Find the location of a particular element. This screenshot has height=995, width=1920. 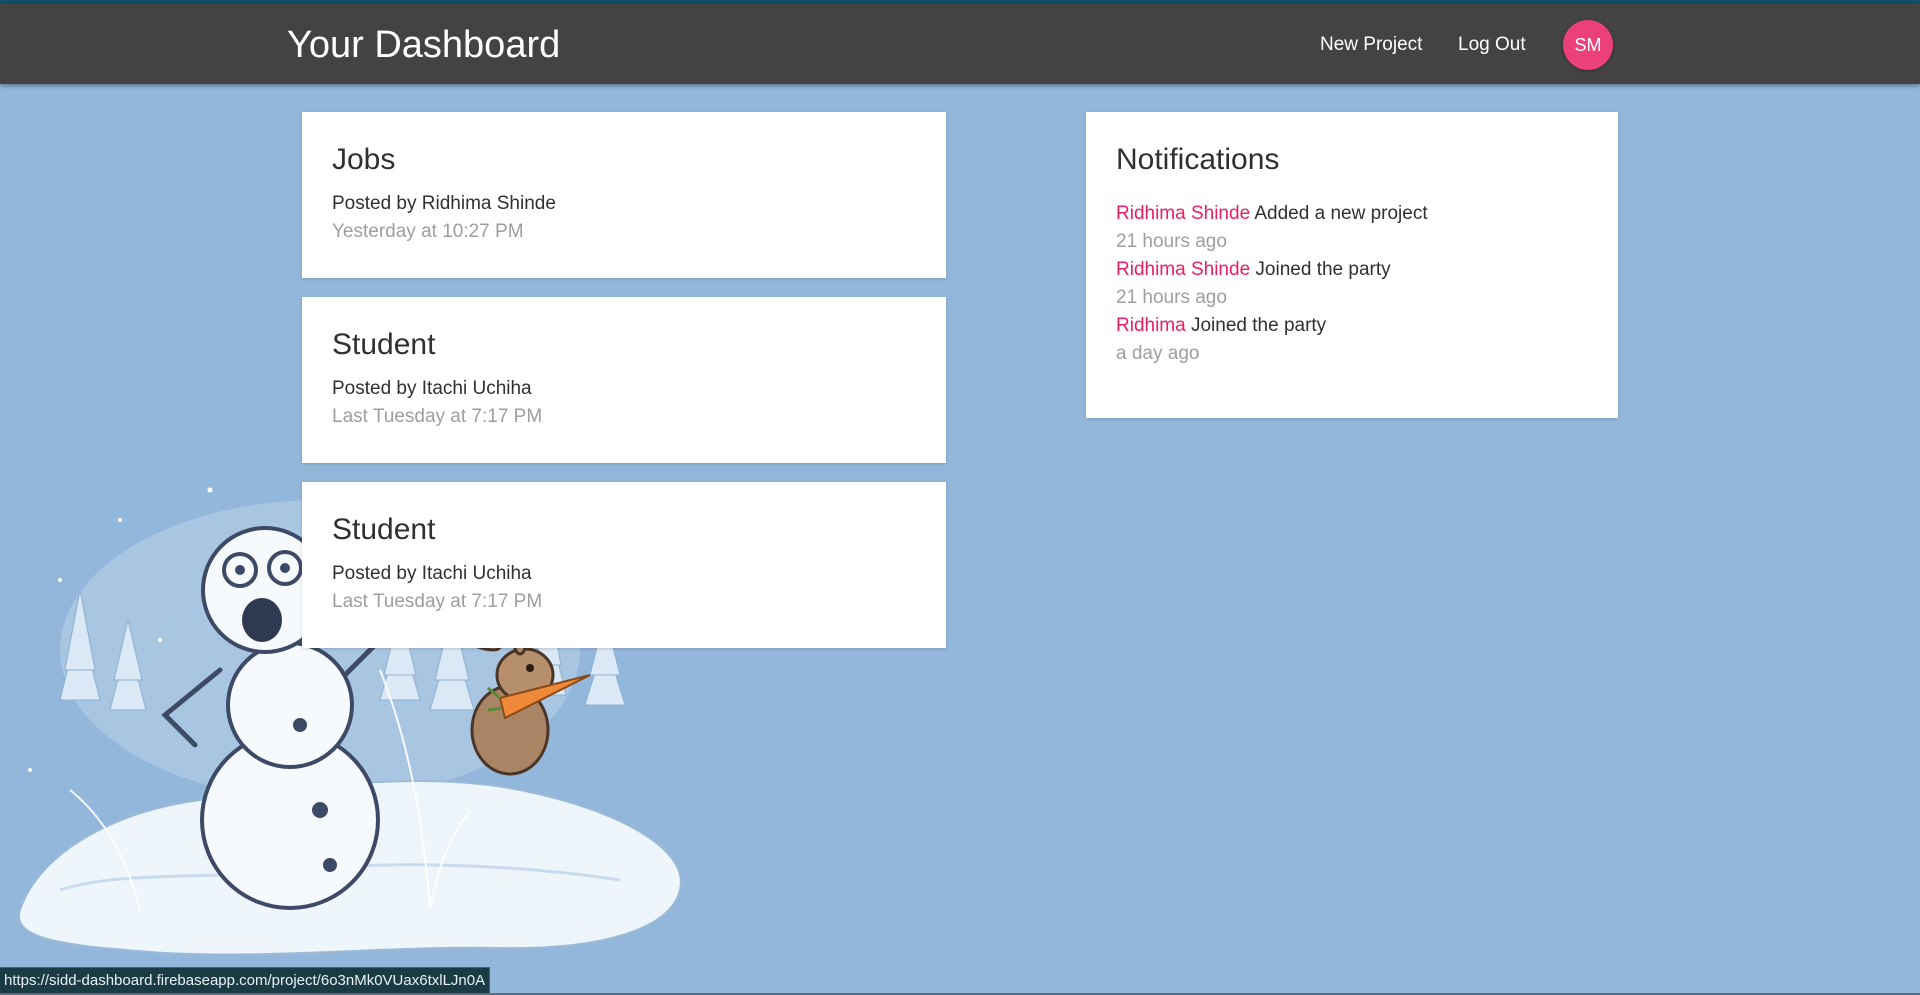

notification-line: Ridhima Shinde Joined the party is located at coordinates (1272, 270).